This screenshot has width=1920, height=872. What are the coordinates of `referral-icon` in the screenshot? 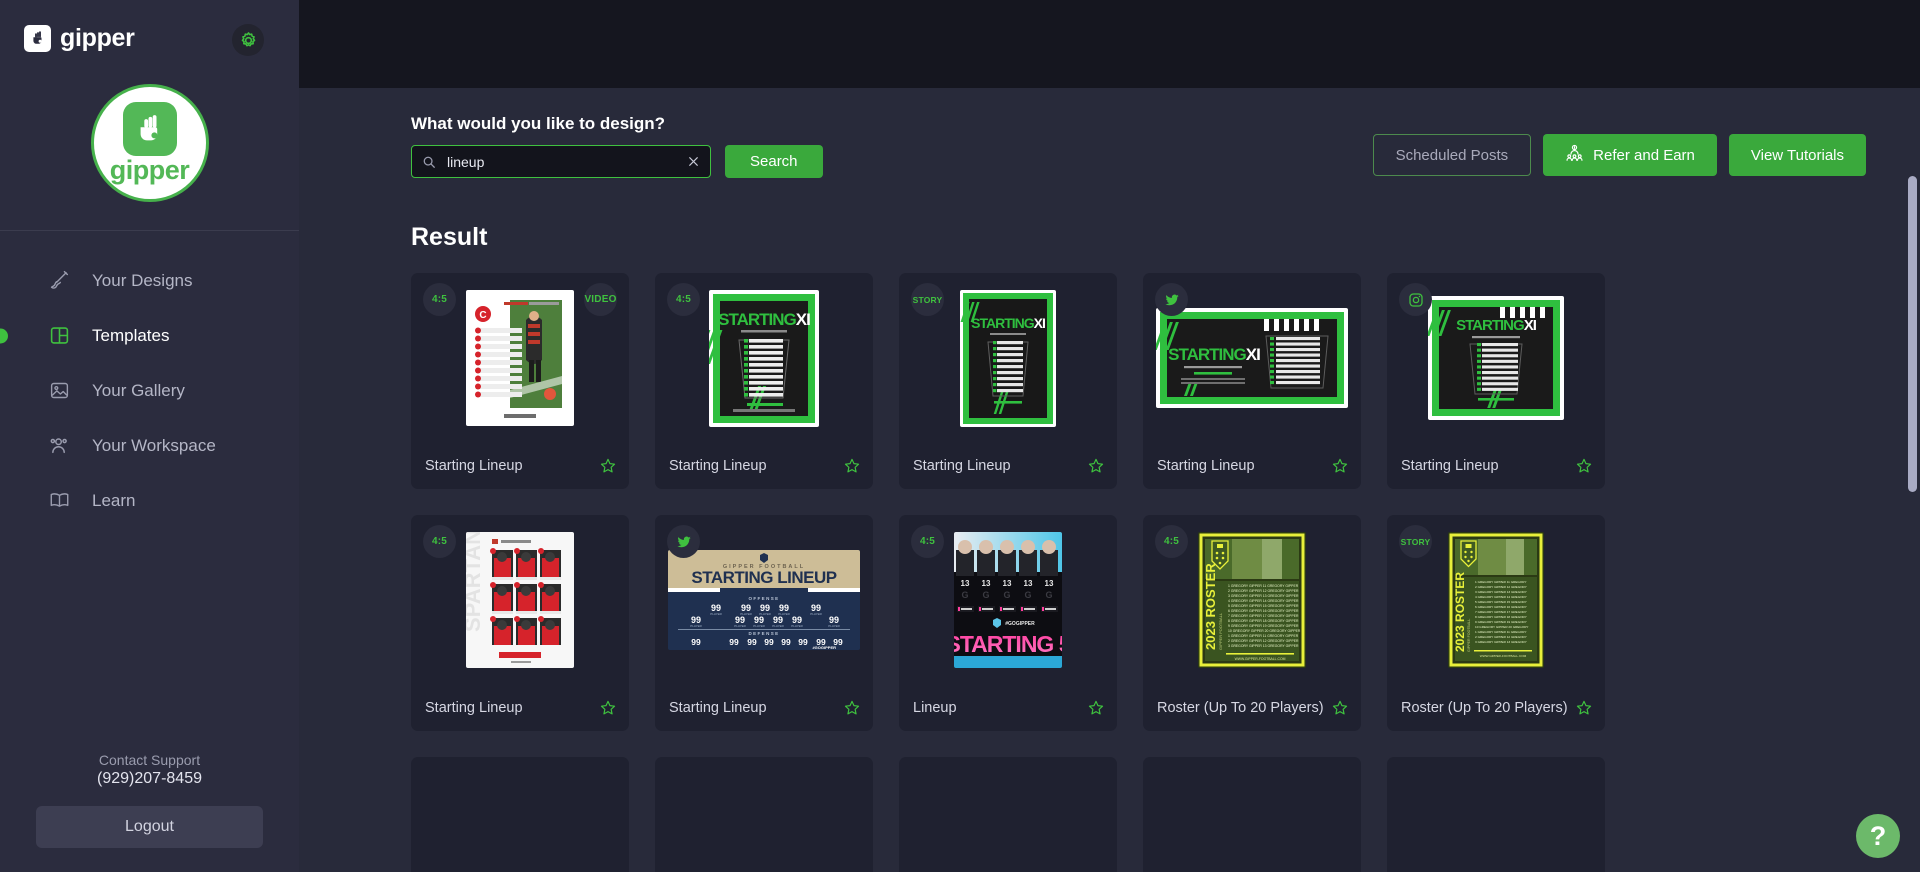 It's located at (1574, 155).